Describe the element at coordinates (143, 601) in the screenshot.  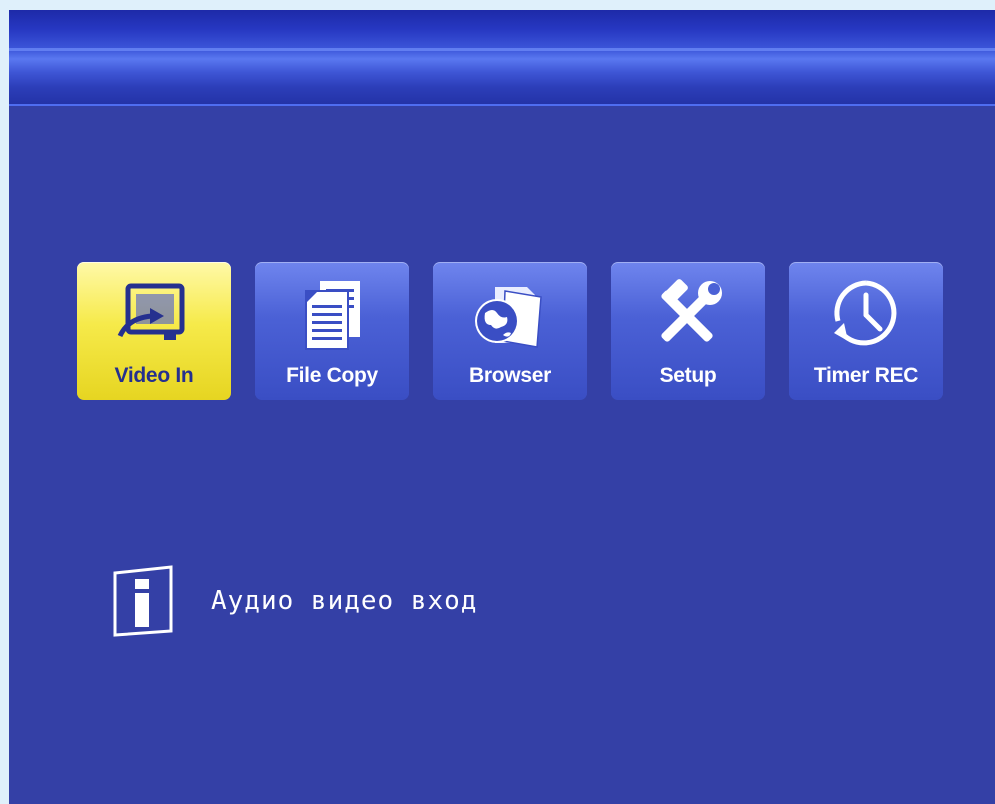
I see `info-icon` at that location.